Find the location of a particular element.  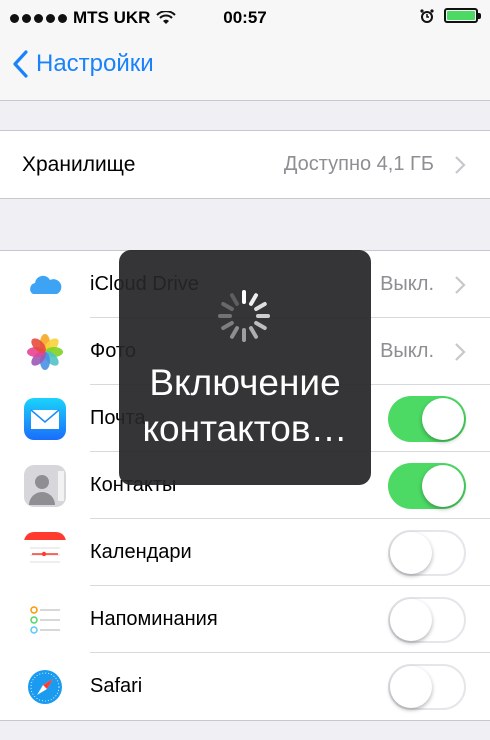

app-label: Safari is located at coordinates (116, 686).